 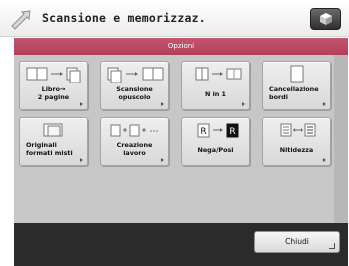 What do you see at coordinates (296, 150) in the screenshot?
I see `option-label: Nitidezza` at bounding box center [296, 150].